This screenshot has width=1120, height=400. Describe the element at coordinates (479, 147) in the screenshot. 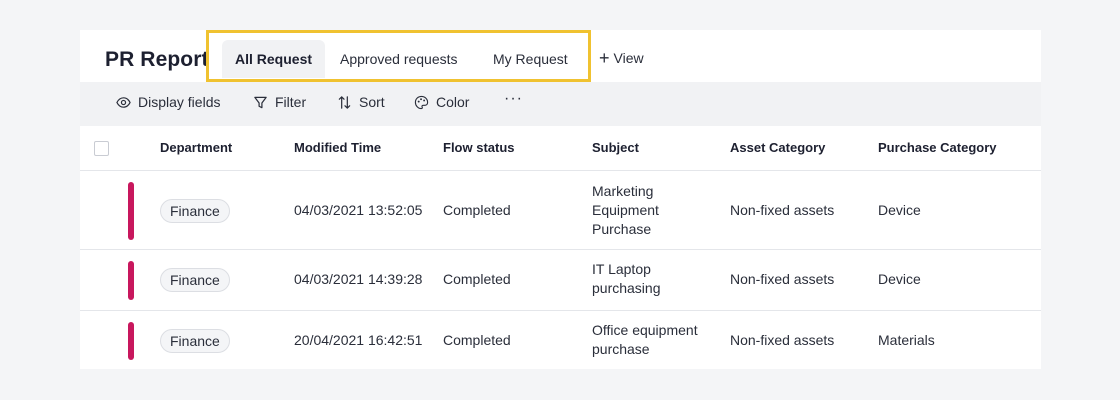

I see `column-header-flow-status: Flow status` at that location.